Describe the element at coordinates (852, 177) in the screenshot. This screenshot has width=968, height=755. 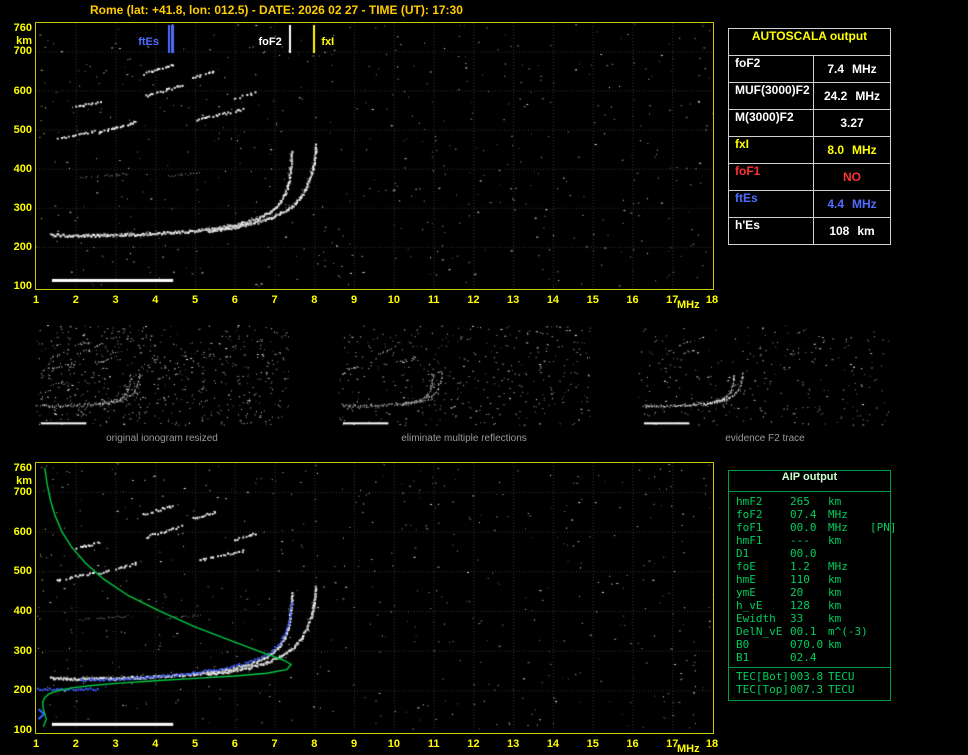
I see `autoscala-value: NO` at that location.